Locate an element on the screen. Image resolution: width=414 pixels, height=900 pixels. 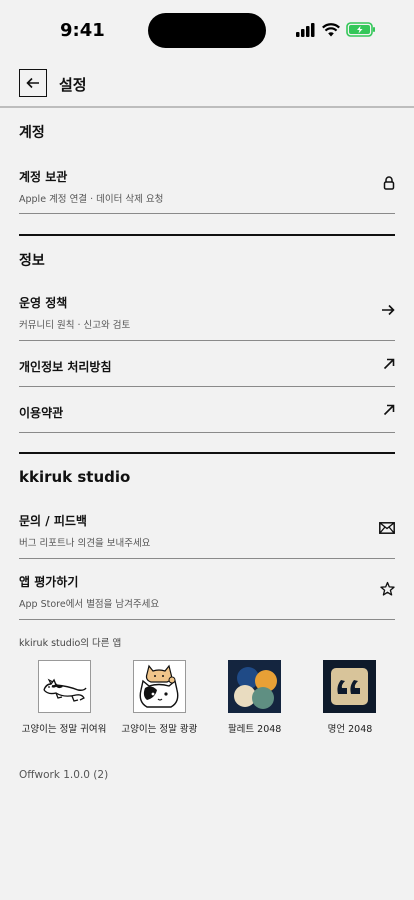
row-subtitle: Apple 계정 연결 · 데이터 삭제 요청 is located at coordinates (91, 199).